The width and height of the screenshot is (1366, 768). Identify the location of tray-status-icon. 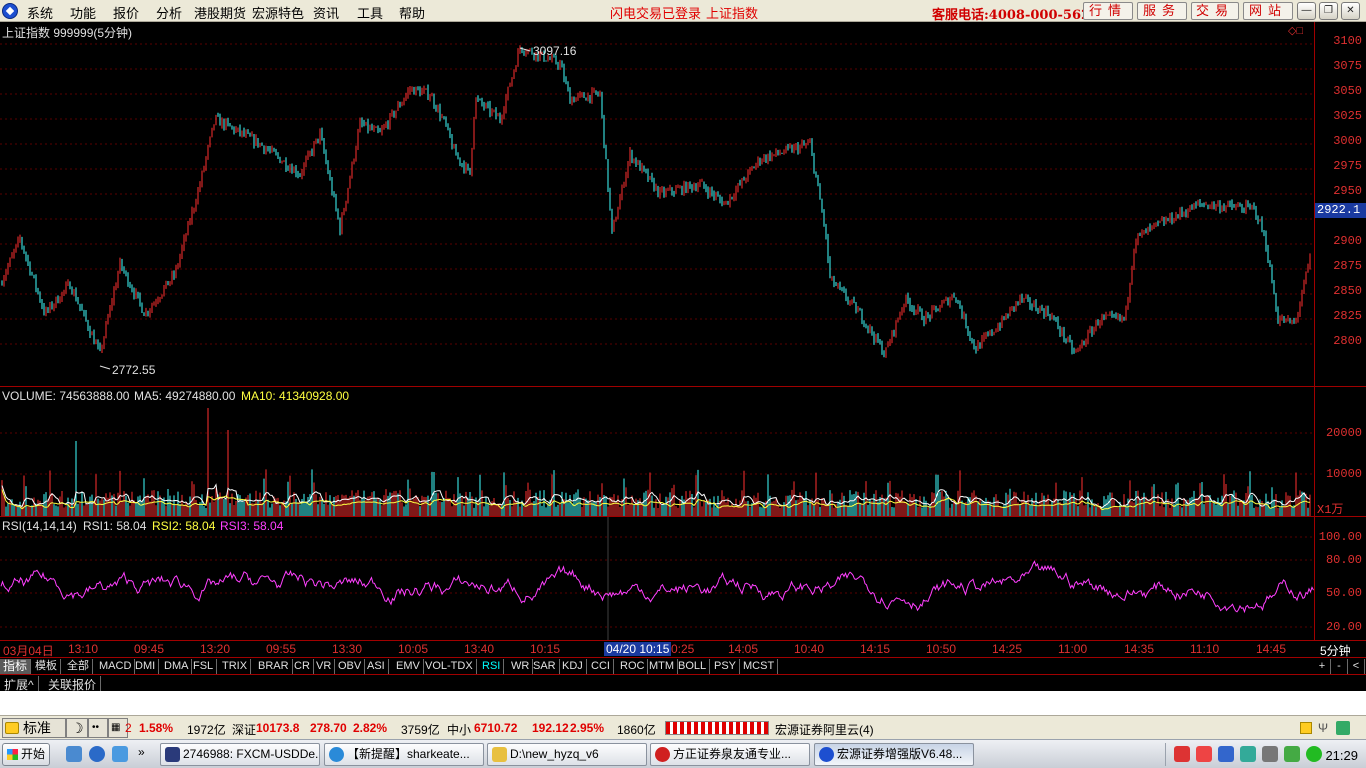
(1314, 754).